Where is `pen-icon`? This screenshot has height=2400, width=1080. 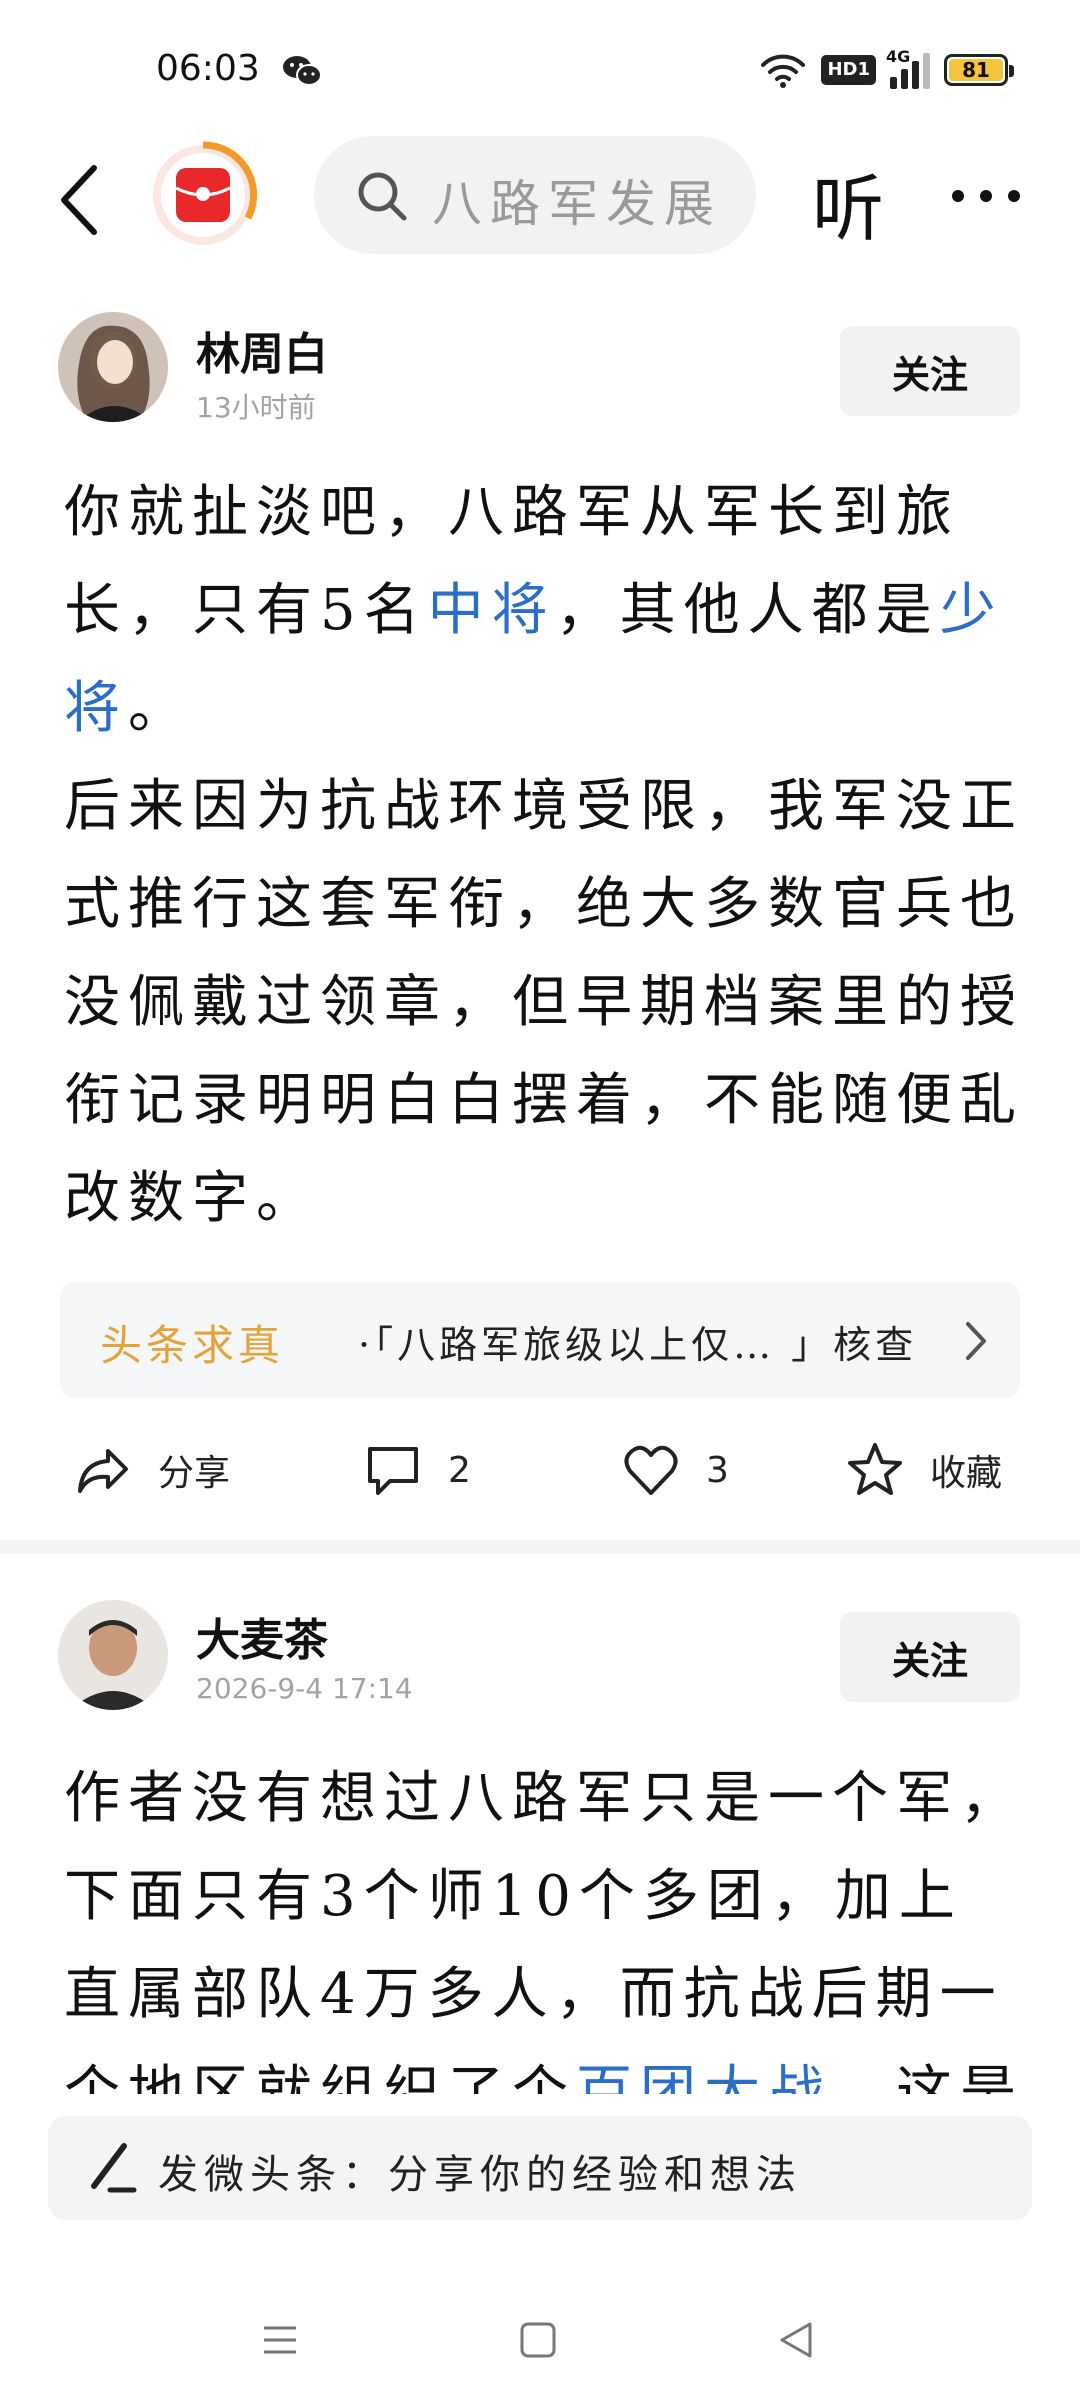 pen-icon is located at coordinates (114, 2168).